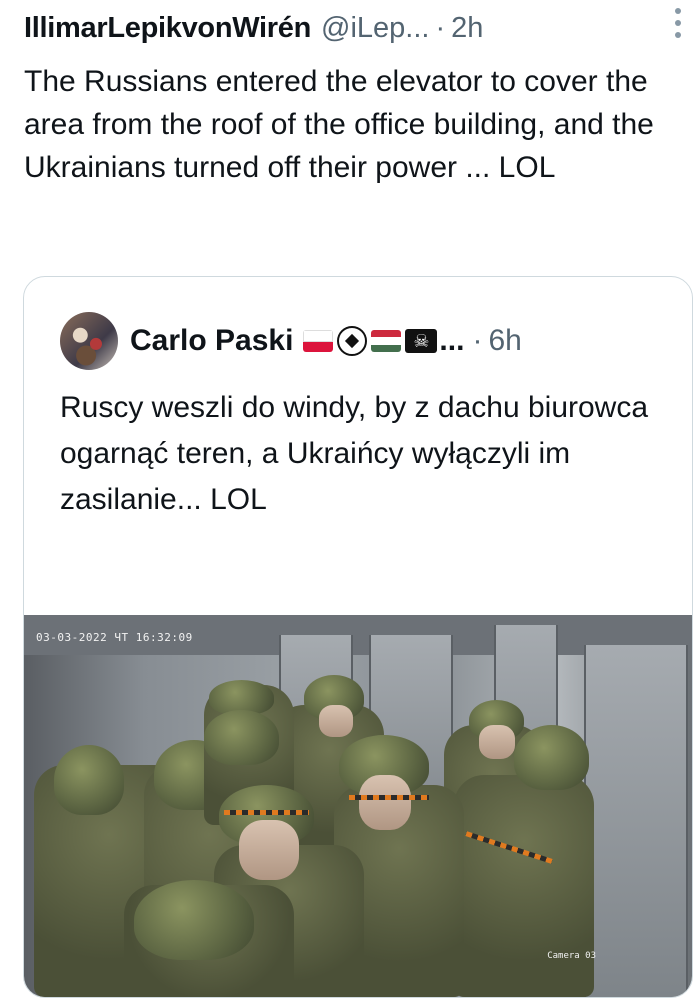  I want to click on quoted-author-name: Carlo Paski, so click(211, 341).